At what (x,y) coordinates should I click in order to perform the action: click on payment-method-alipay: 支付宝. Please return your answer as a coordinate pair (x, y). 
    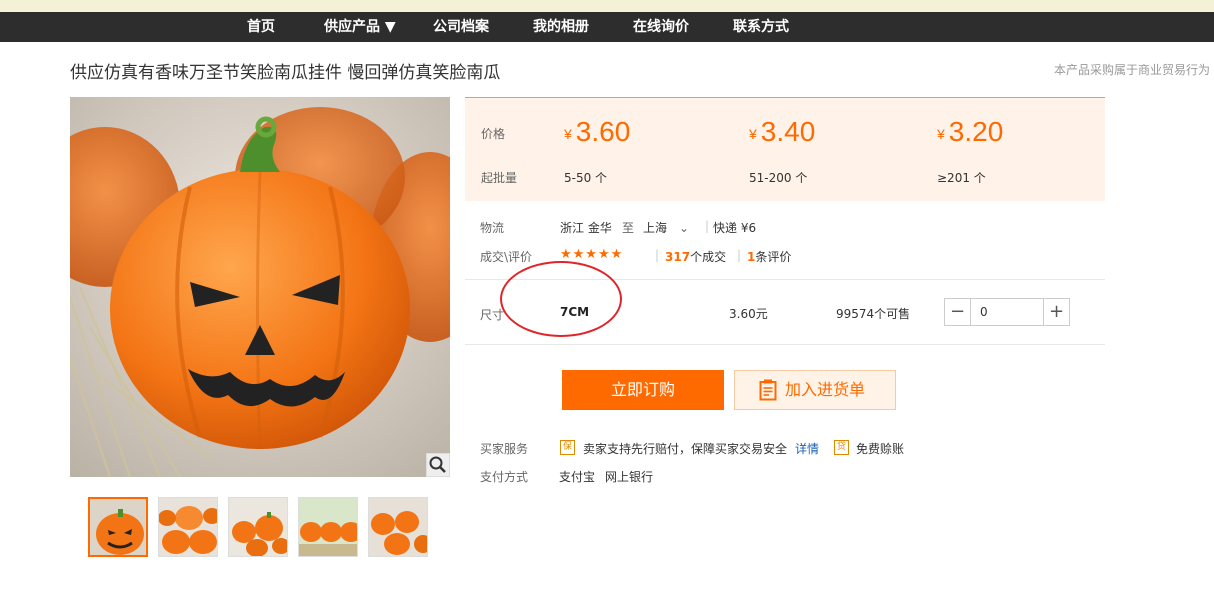
    Looking at the image, I should click on (577, 477).